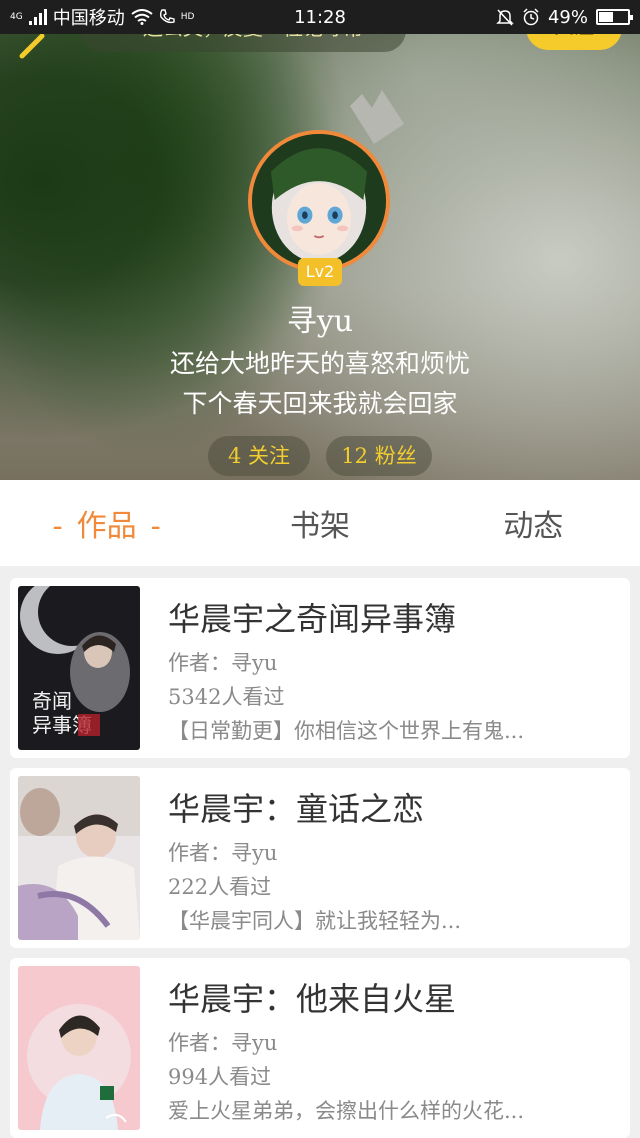 The width and height of the screenshot is (640, 1138). What do you see at coordinates (319, 363) in the screenshot?
I see `bio-line-1: 还给大地昨天的喜怒和烦忧` at bounding box center [319, 363].